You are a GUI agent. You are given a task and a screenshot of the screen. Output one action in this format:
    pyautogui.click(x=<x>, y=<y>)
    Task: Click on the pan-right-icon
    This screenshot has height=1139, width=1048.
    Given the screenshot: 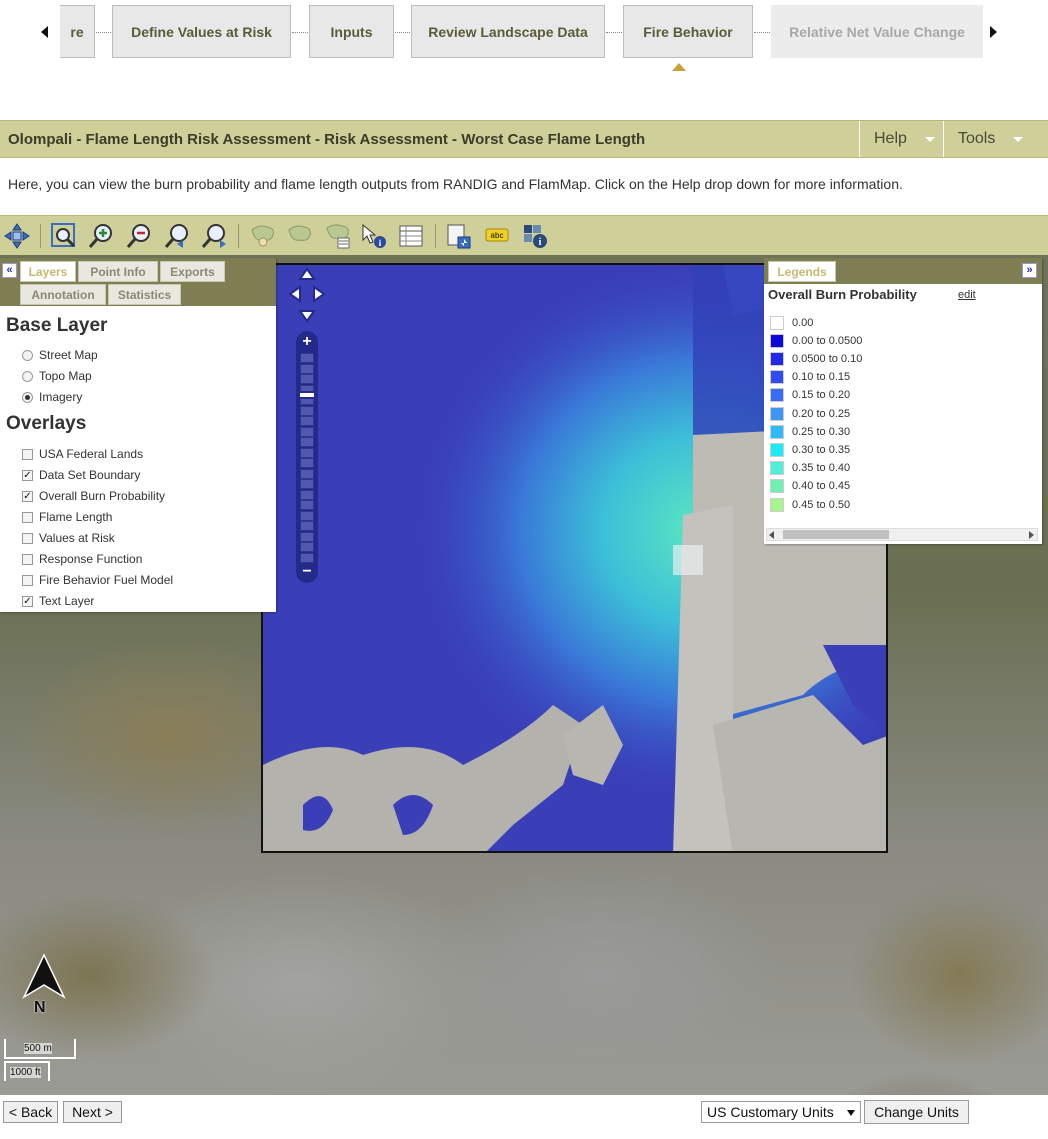 What is the action you would take?
    pyautogui.click(x=319, y=294)
    